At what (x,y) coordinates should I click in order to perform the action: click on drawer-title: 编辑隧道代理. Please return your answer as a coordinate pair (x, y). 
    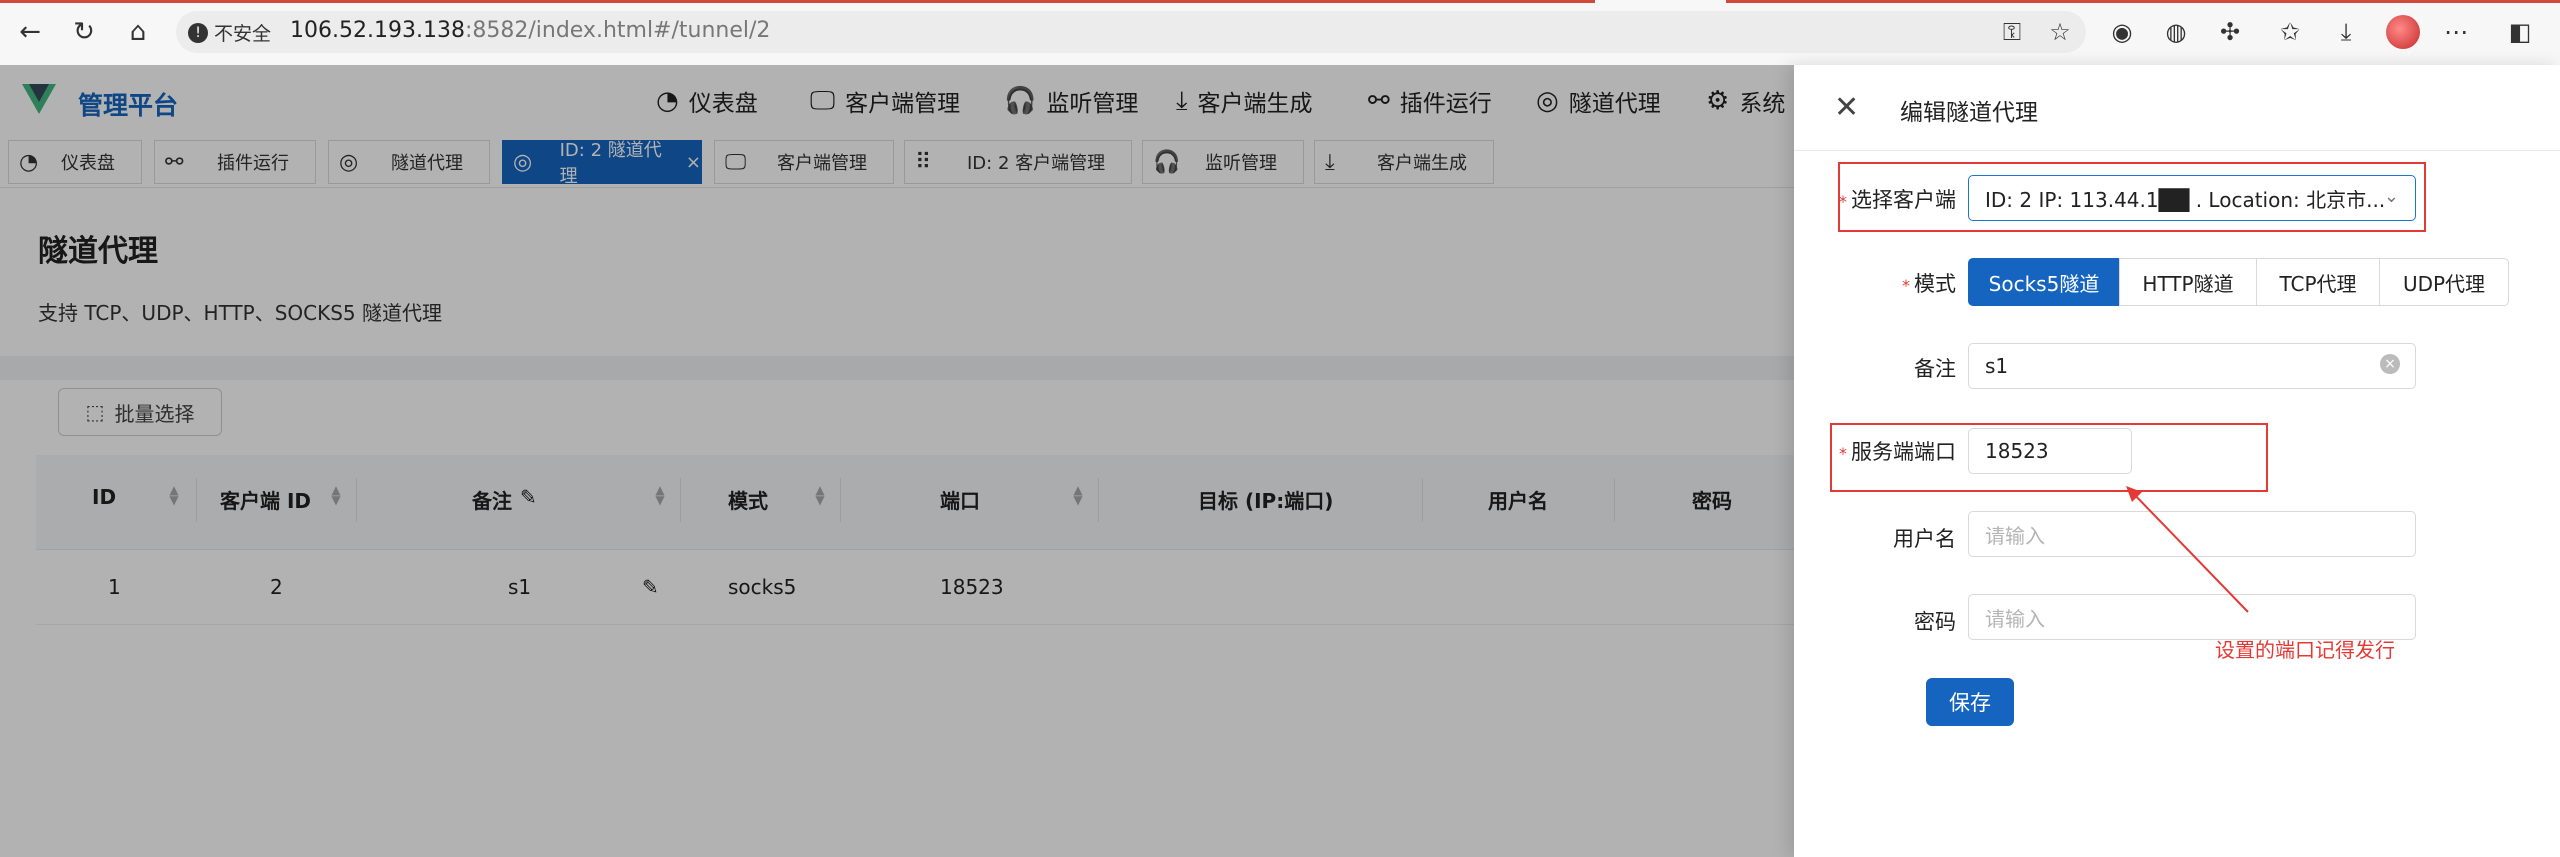
    Looking at the image, I should click on (1969, 113).